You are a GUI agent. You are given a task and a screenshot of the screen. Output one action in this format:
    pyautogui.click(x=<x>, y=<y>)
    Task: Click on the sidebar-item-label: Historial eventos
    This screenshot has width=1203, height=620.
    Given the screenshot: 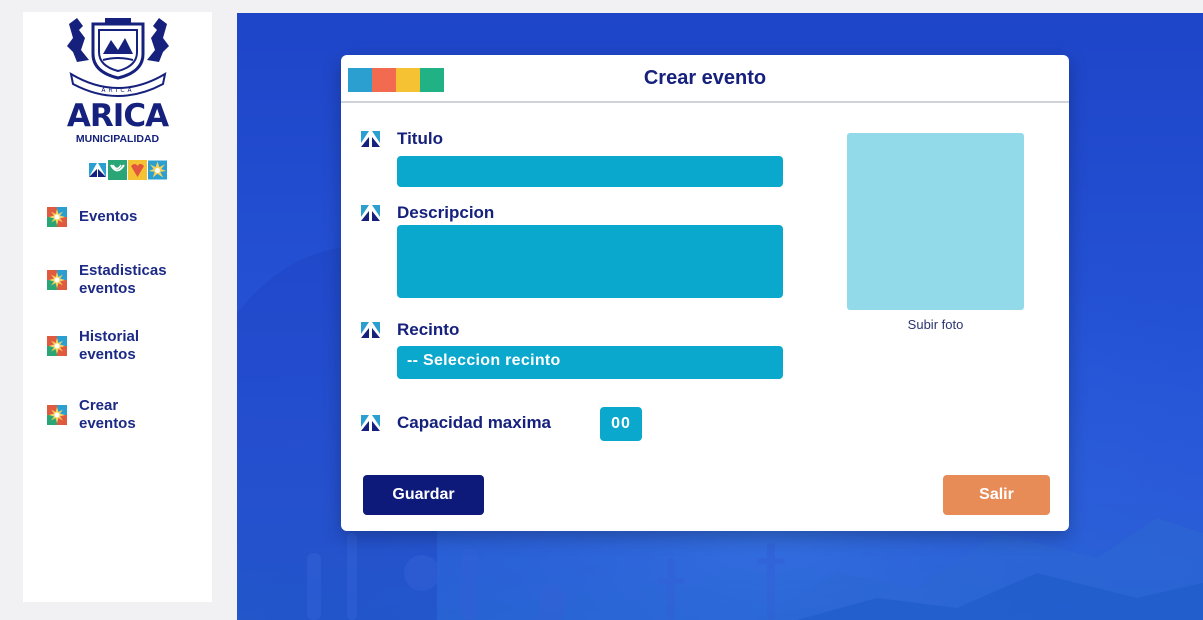 What is the action you would take?
    pyautogui.click(x=109, y=345)
    